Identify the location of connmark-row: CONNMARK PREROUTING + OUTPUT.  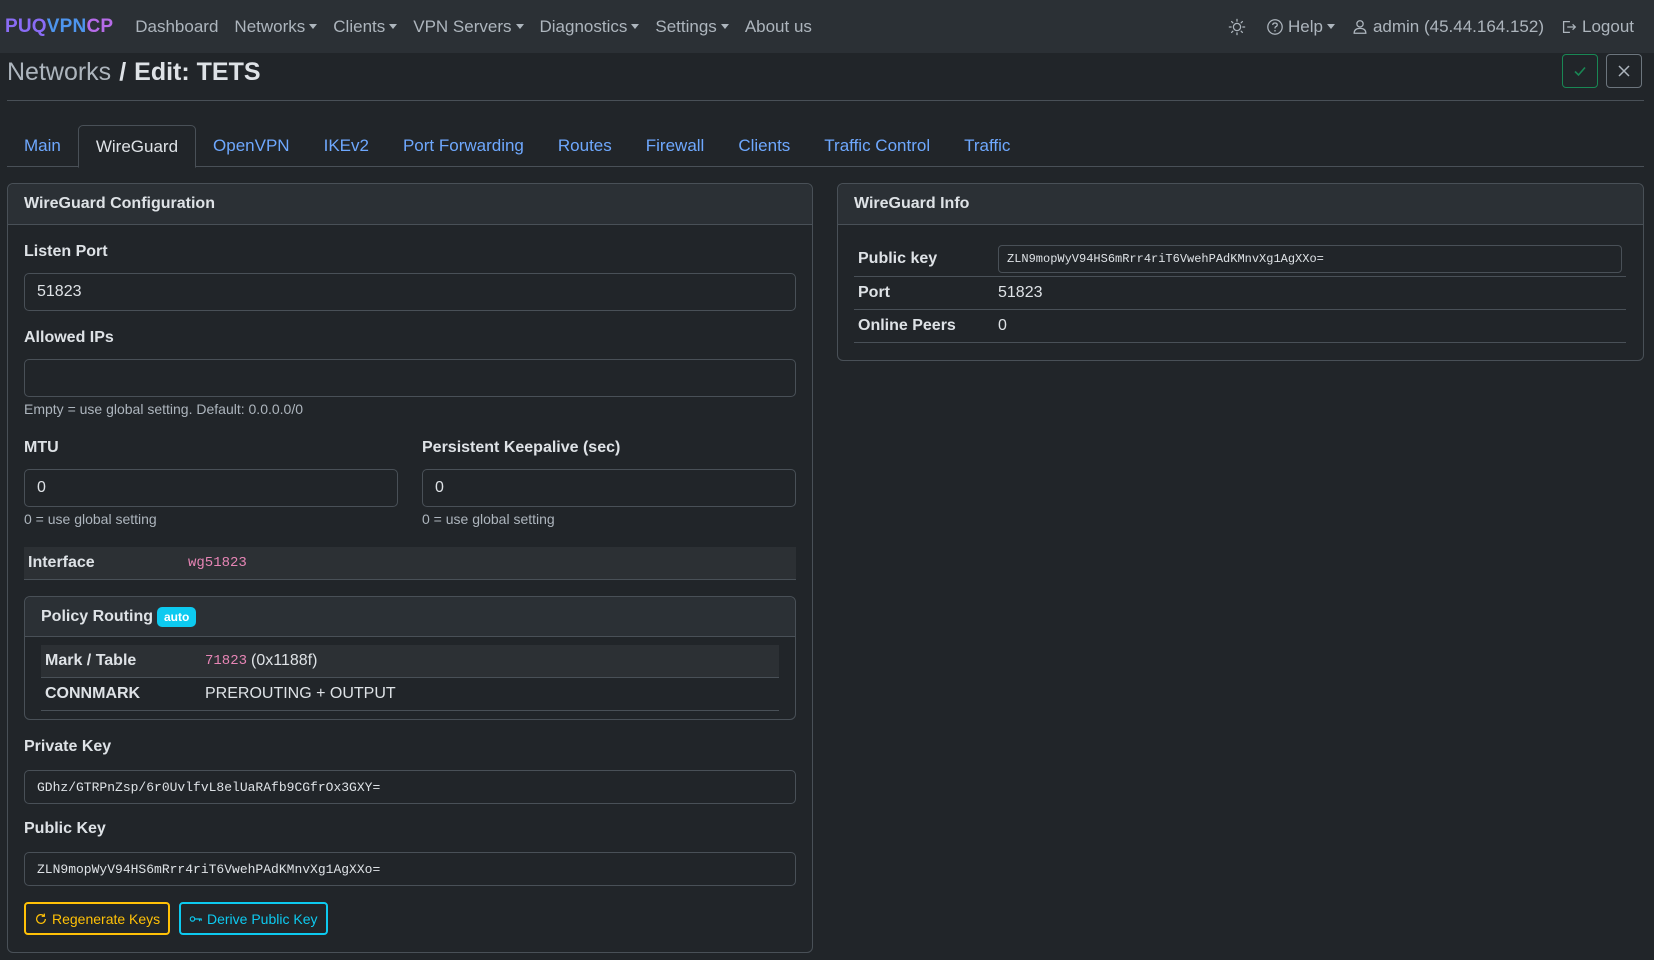
(410, 694).